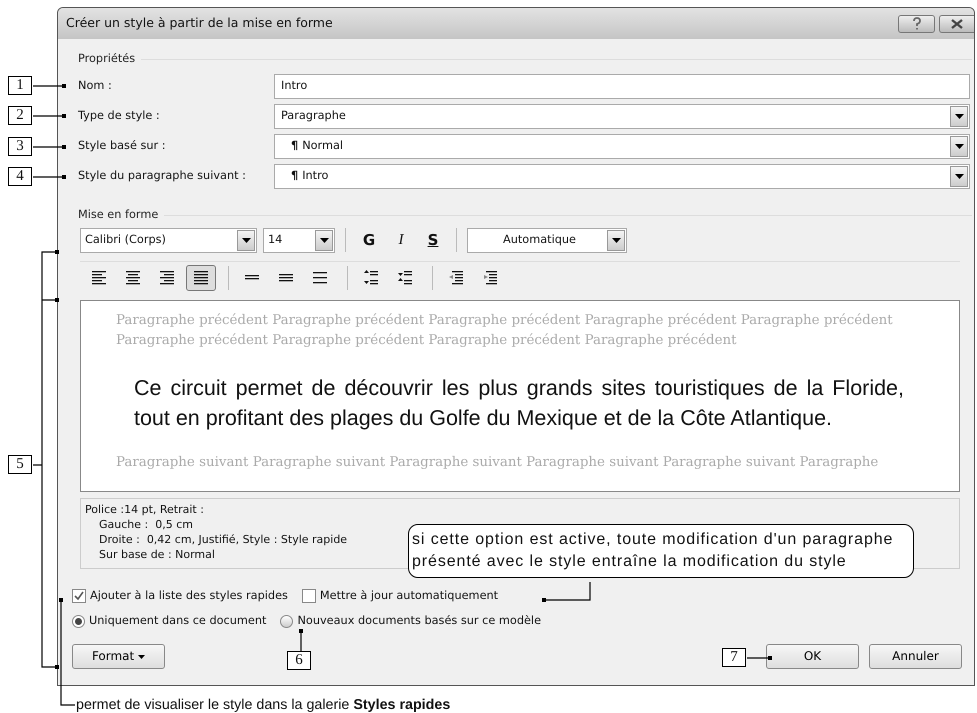 The height and width of the screenshot is (713, 977). I want to click on following-paragraph-text: Paragraphe suivant Paragraphe suivant Paragraphe suivant Paragraphe suivant Paragraphe suivant Paragraphe, so click(498, 463).